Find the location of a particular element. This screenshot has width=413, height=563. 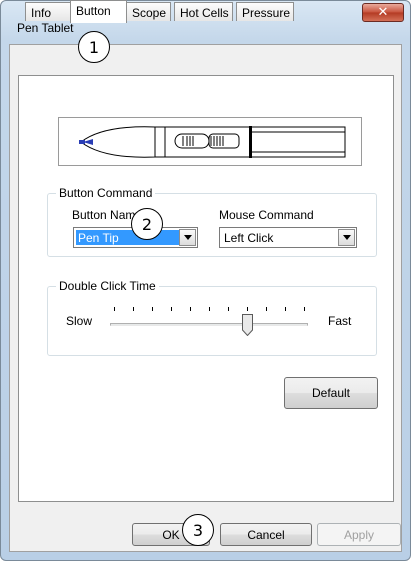

pen-illustration is located at coordinates (210, 141).